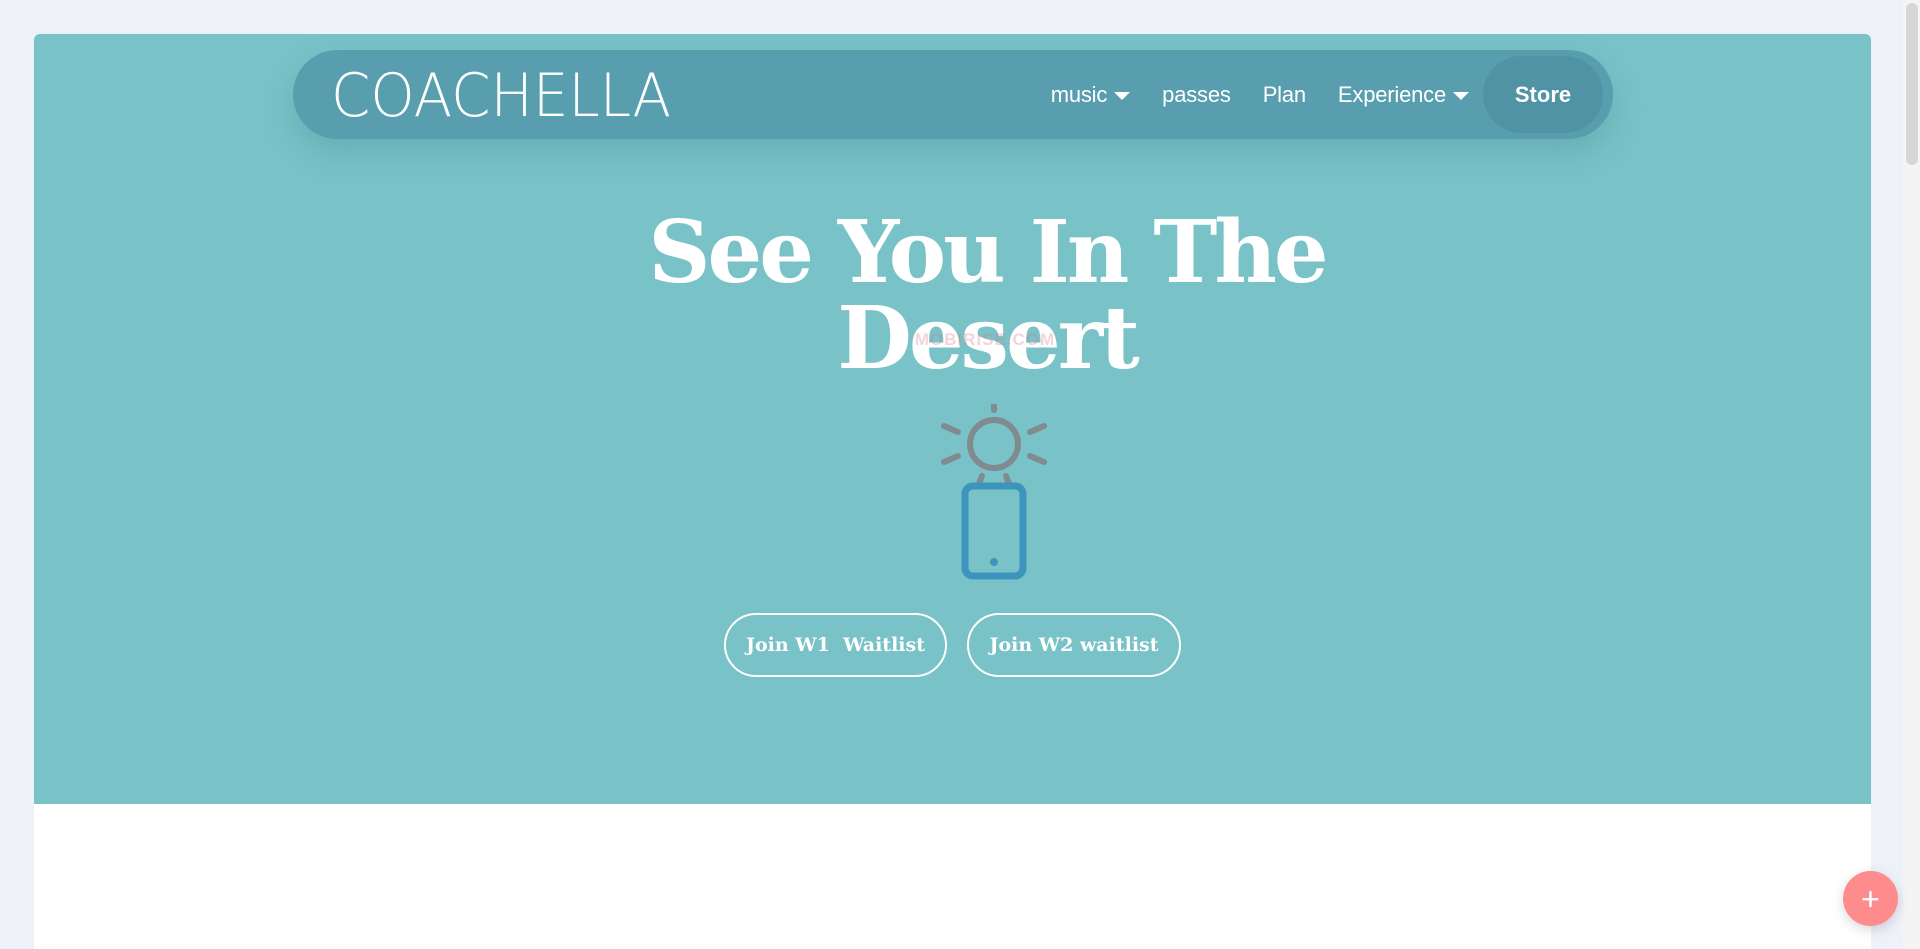 This screenshot has height=949, width=1920. I want to click on watermark-text: MOBIRISE.COM, so click(985, 339).